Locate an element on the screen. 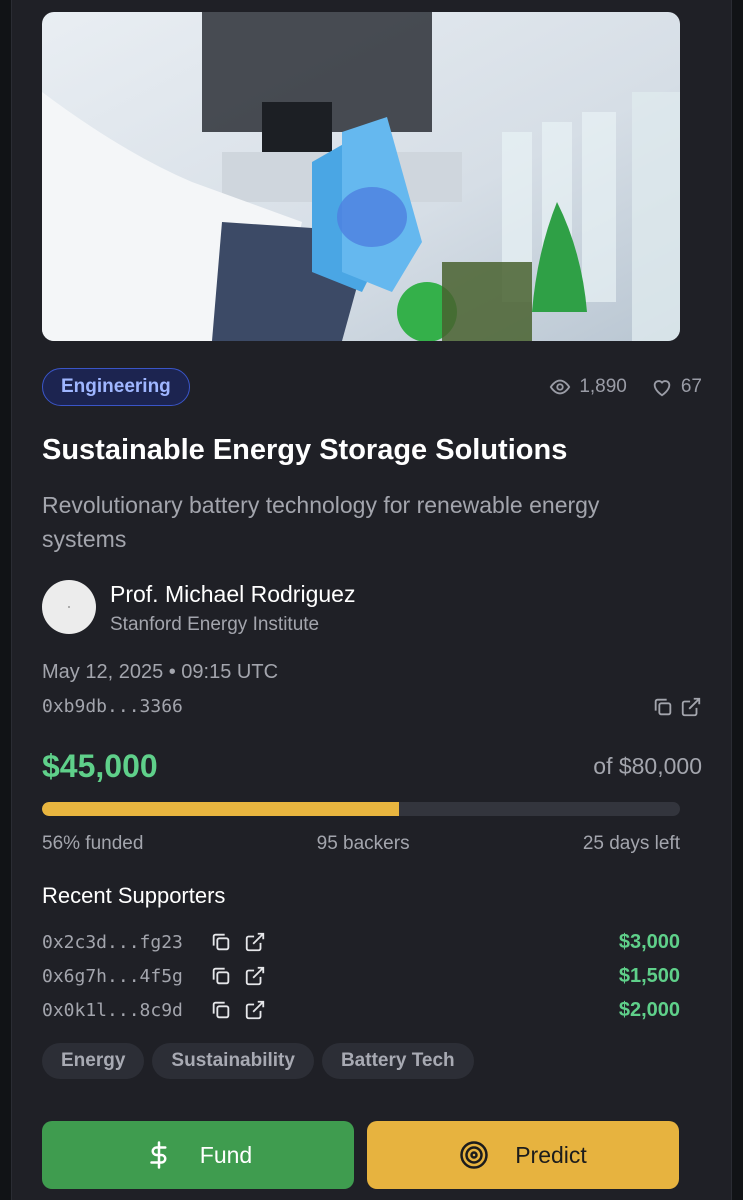  list-item: 0x6g7h...4f5g $1,500 is located at coordinates (361, 976).